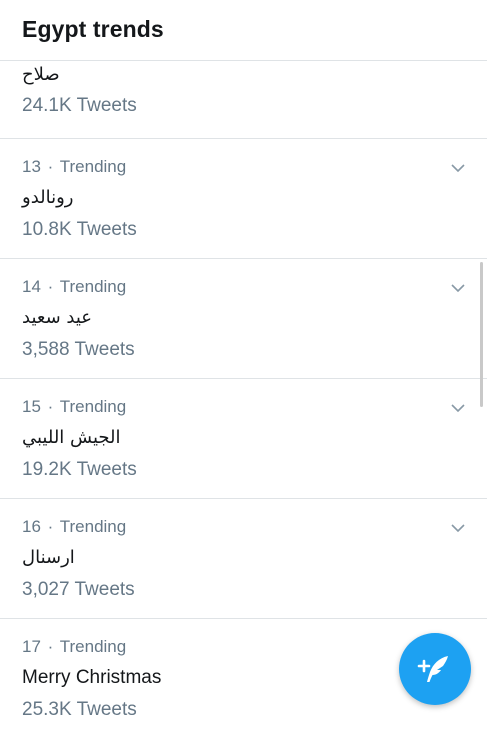 The width and height of the screenshot is (487, 738). What do you see at coordinates (78, 349) in the screenshot?
I see `trend-tweet-count: 3,588 Tweets` at bounding box center [78, 349].